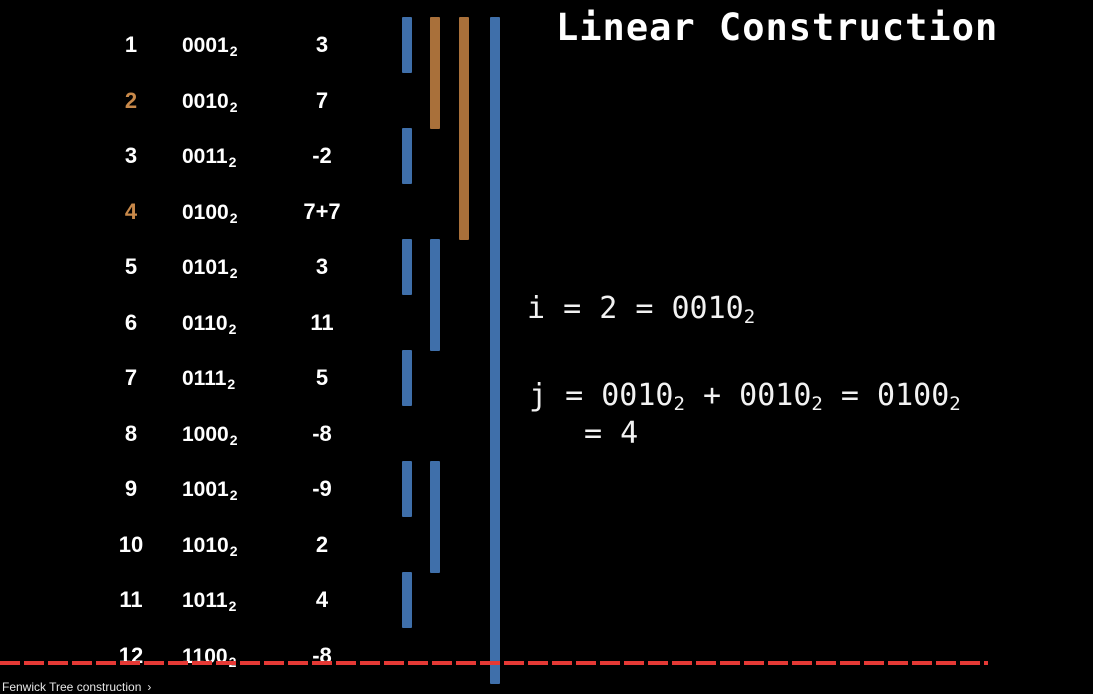 This screenshot has height=694, width=1093. I want to click on row-binary: 01002, so click(210, 213).